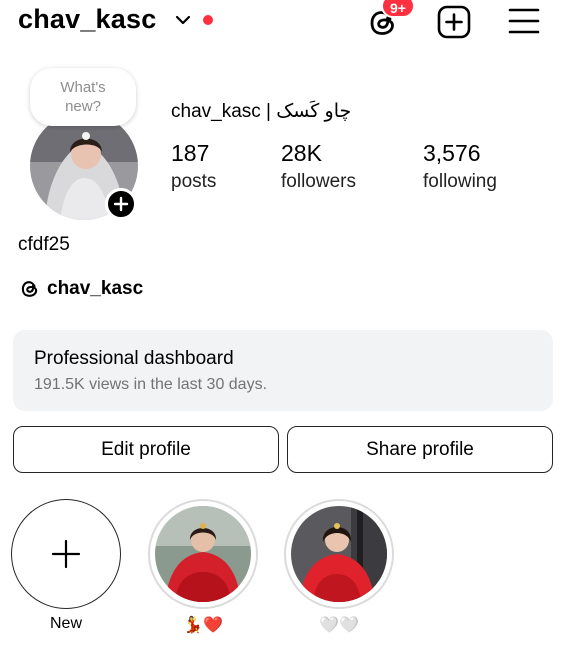  I want to click on threads-icon, so click(29, 289).